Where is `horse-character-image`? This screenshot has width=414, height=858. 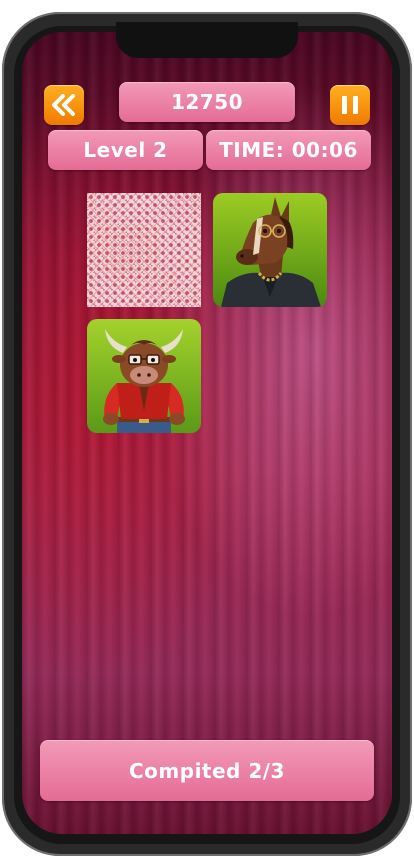 horse-character-image is located at coordinates (270, 250).